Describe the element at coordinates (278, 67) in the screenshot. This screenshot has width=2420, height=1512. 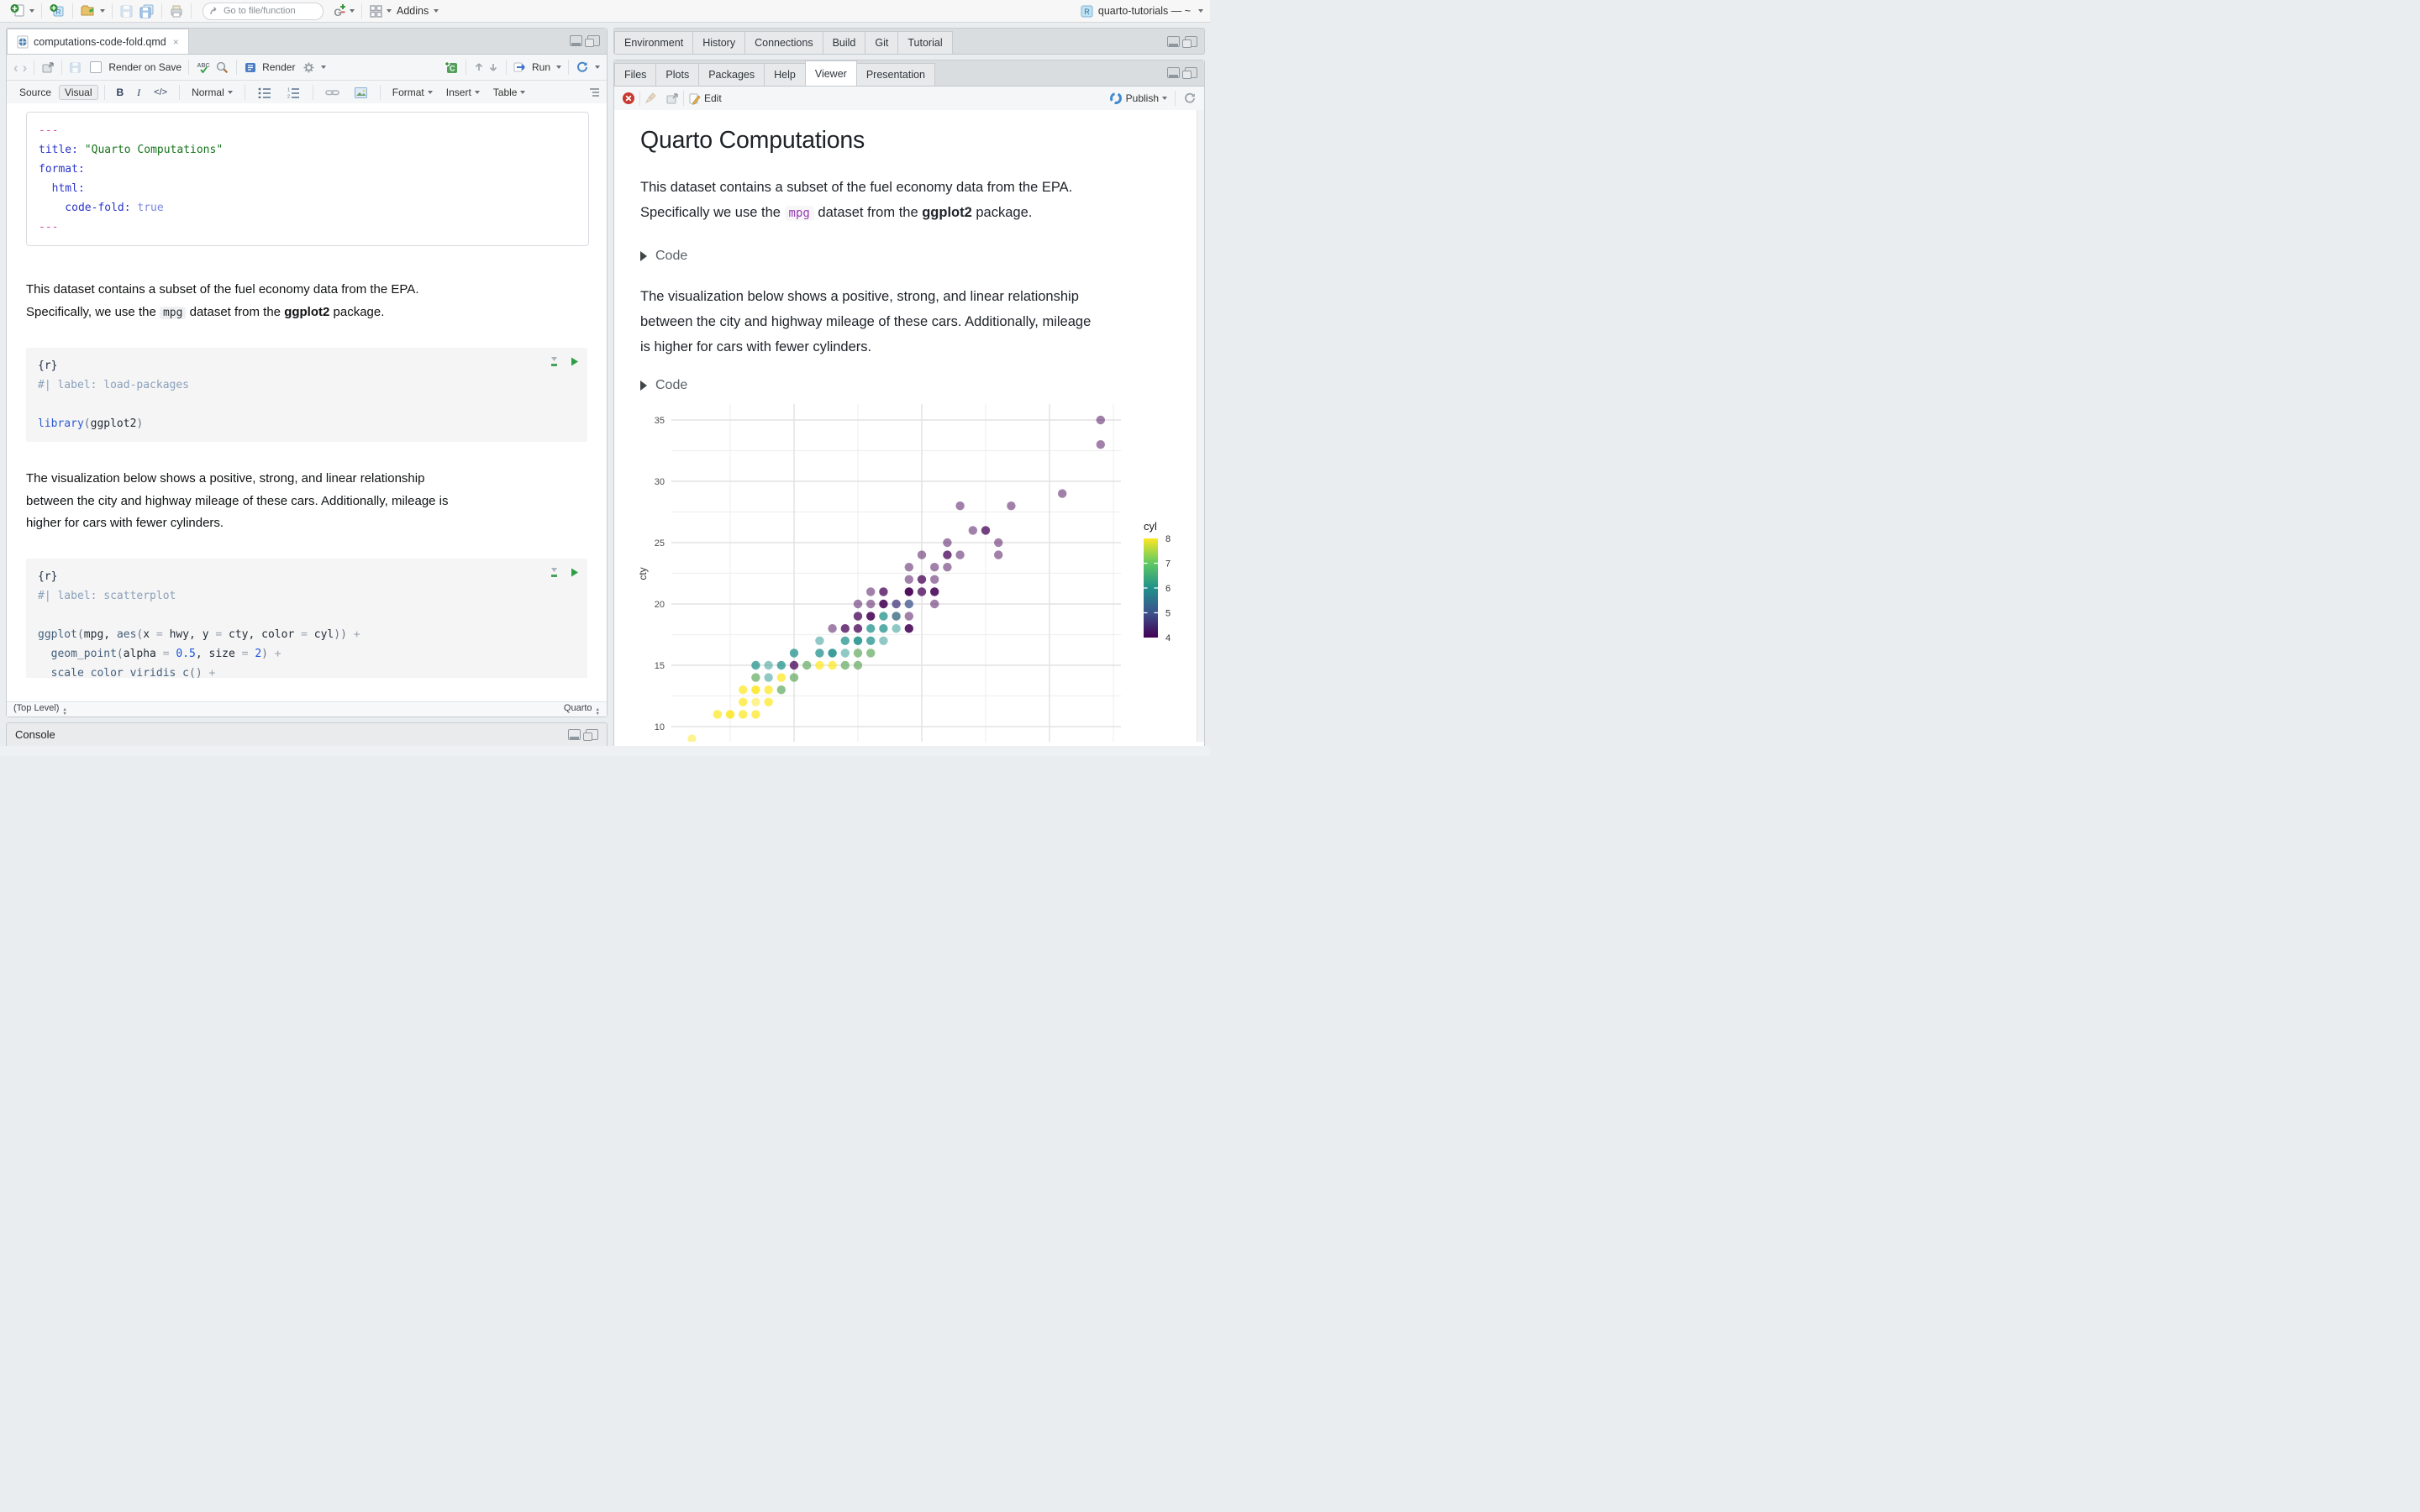
I see `render-button: Render` at that location.